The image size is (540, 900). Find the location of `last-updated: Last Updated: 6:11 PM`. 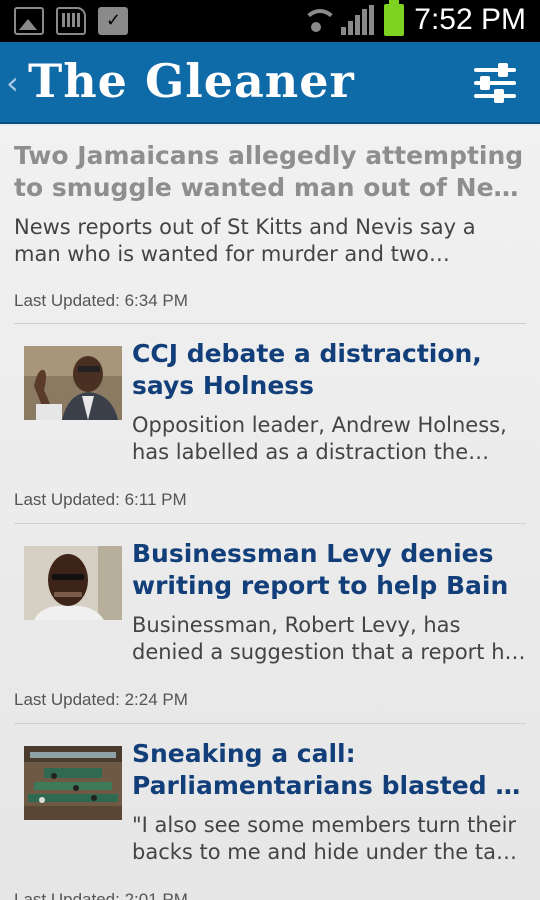

last-updated: Last Updated: 6:11 PM is located at coordinates (100, 499).